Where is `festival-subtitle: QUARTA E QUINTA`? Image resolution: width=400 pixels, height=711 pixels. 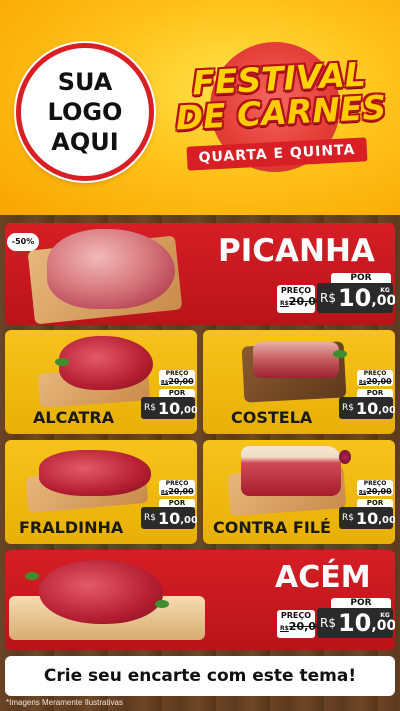 festival-subtitle: QUARTA E QUINTA is located at coordinates (277, 154).